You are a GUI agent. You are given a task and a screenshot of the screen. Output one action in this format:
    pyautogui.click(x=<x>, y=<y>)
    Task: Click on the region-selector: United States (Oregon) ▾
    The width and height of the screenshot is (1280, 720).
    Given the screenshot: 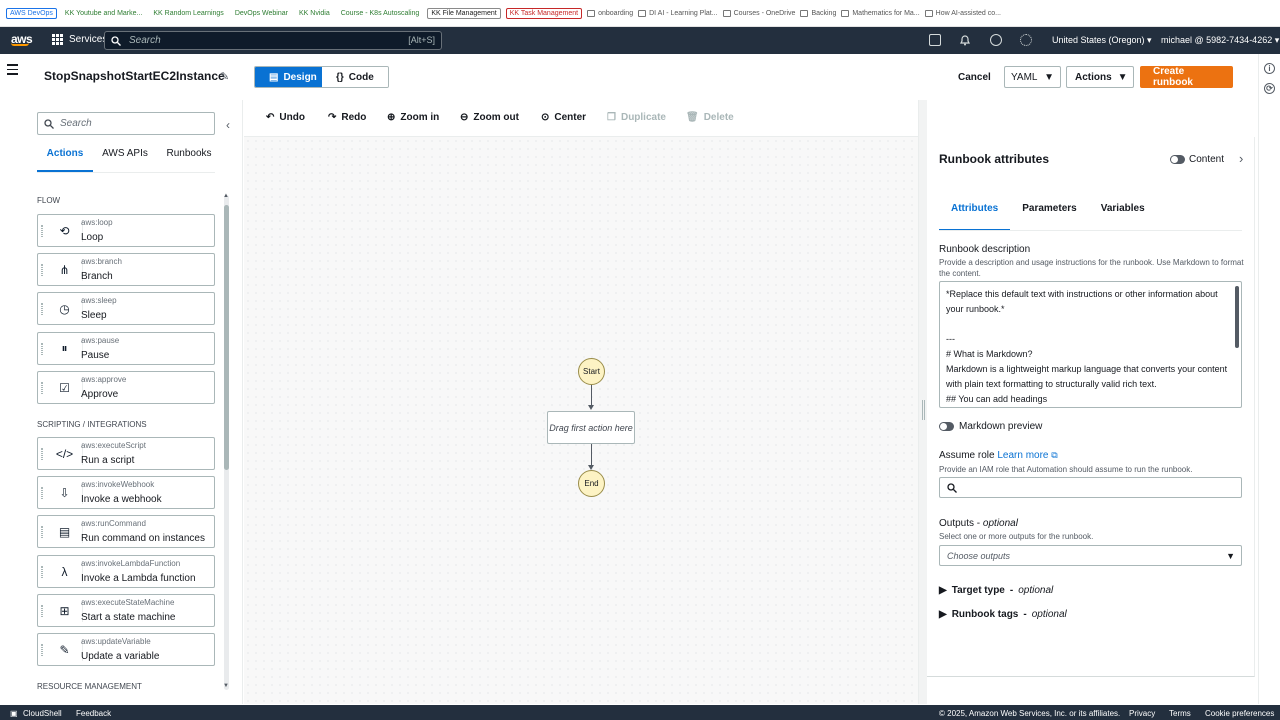 What is the action you would take?
    pyautogui.click(x=1102, y=40)
    